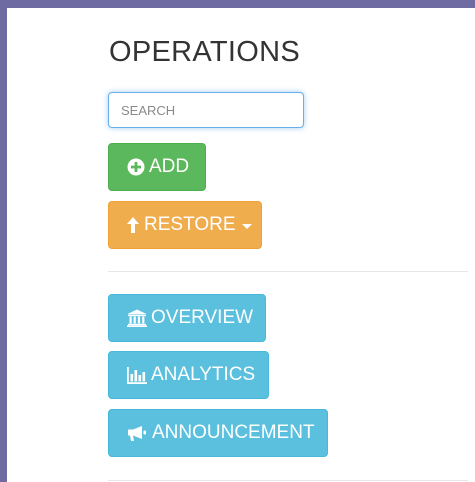  I want to click on search-input, so click(206, 110).